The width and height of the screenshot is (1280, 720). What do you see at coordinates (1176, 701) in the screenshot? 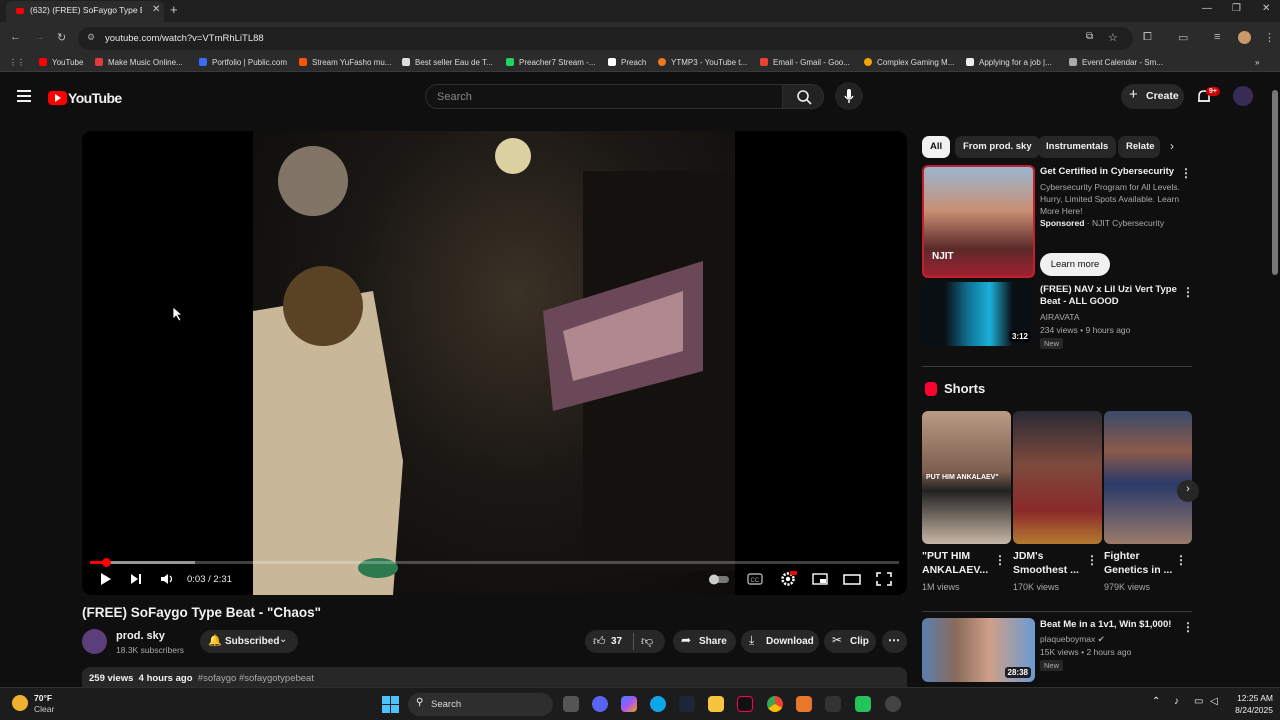
I see `tray-app-icon: ♪` at bounding box center [1176, 701].